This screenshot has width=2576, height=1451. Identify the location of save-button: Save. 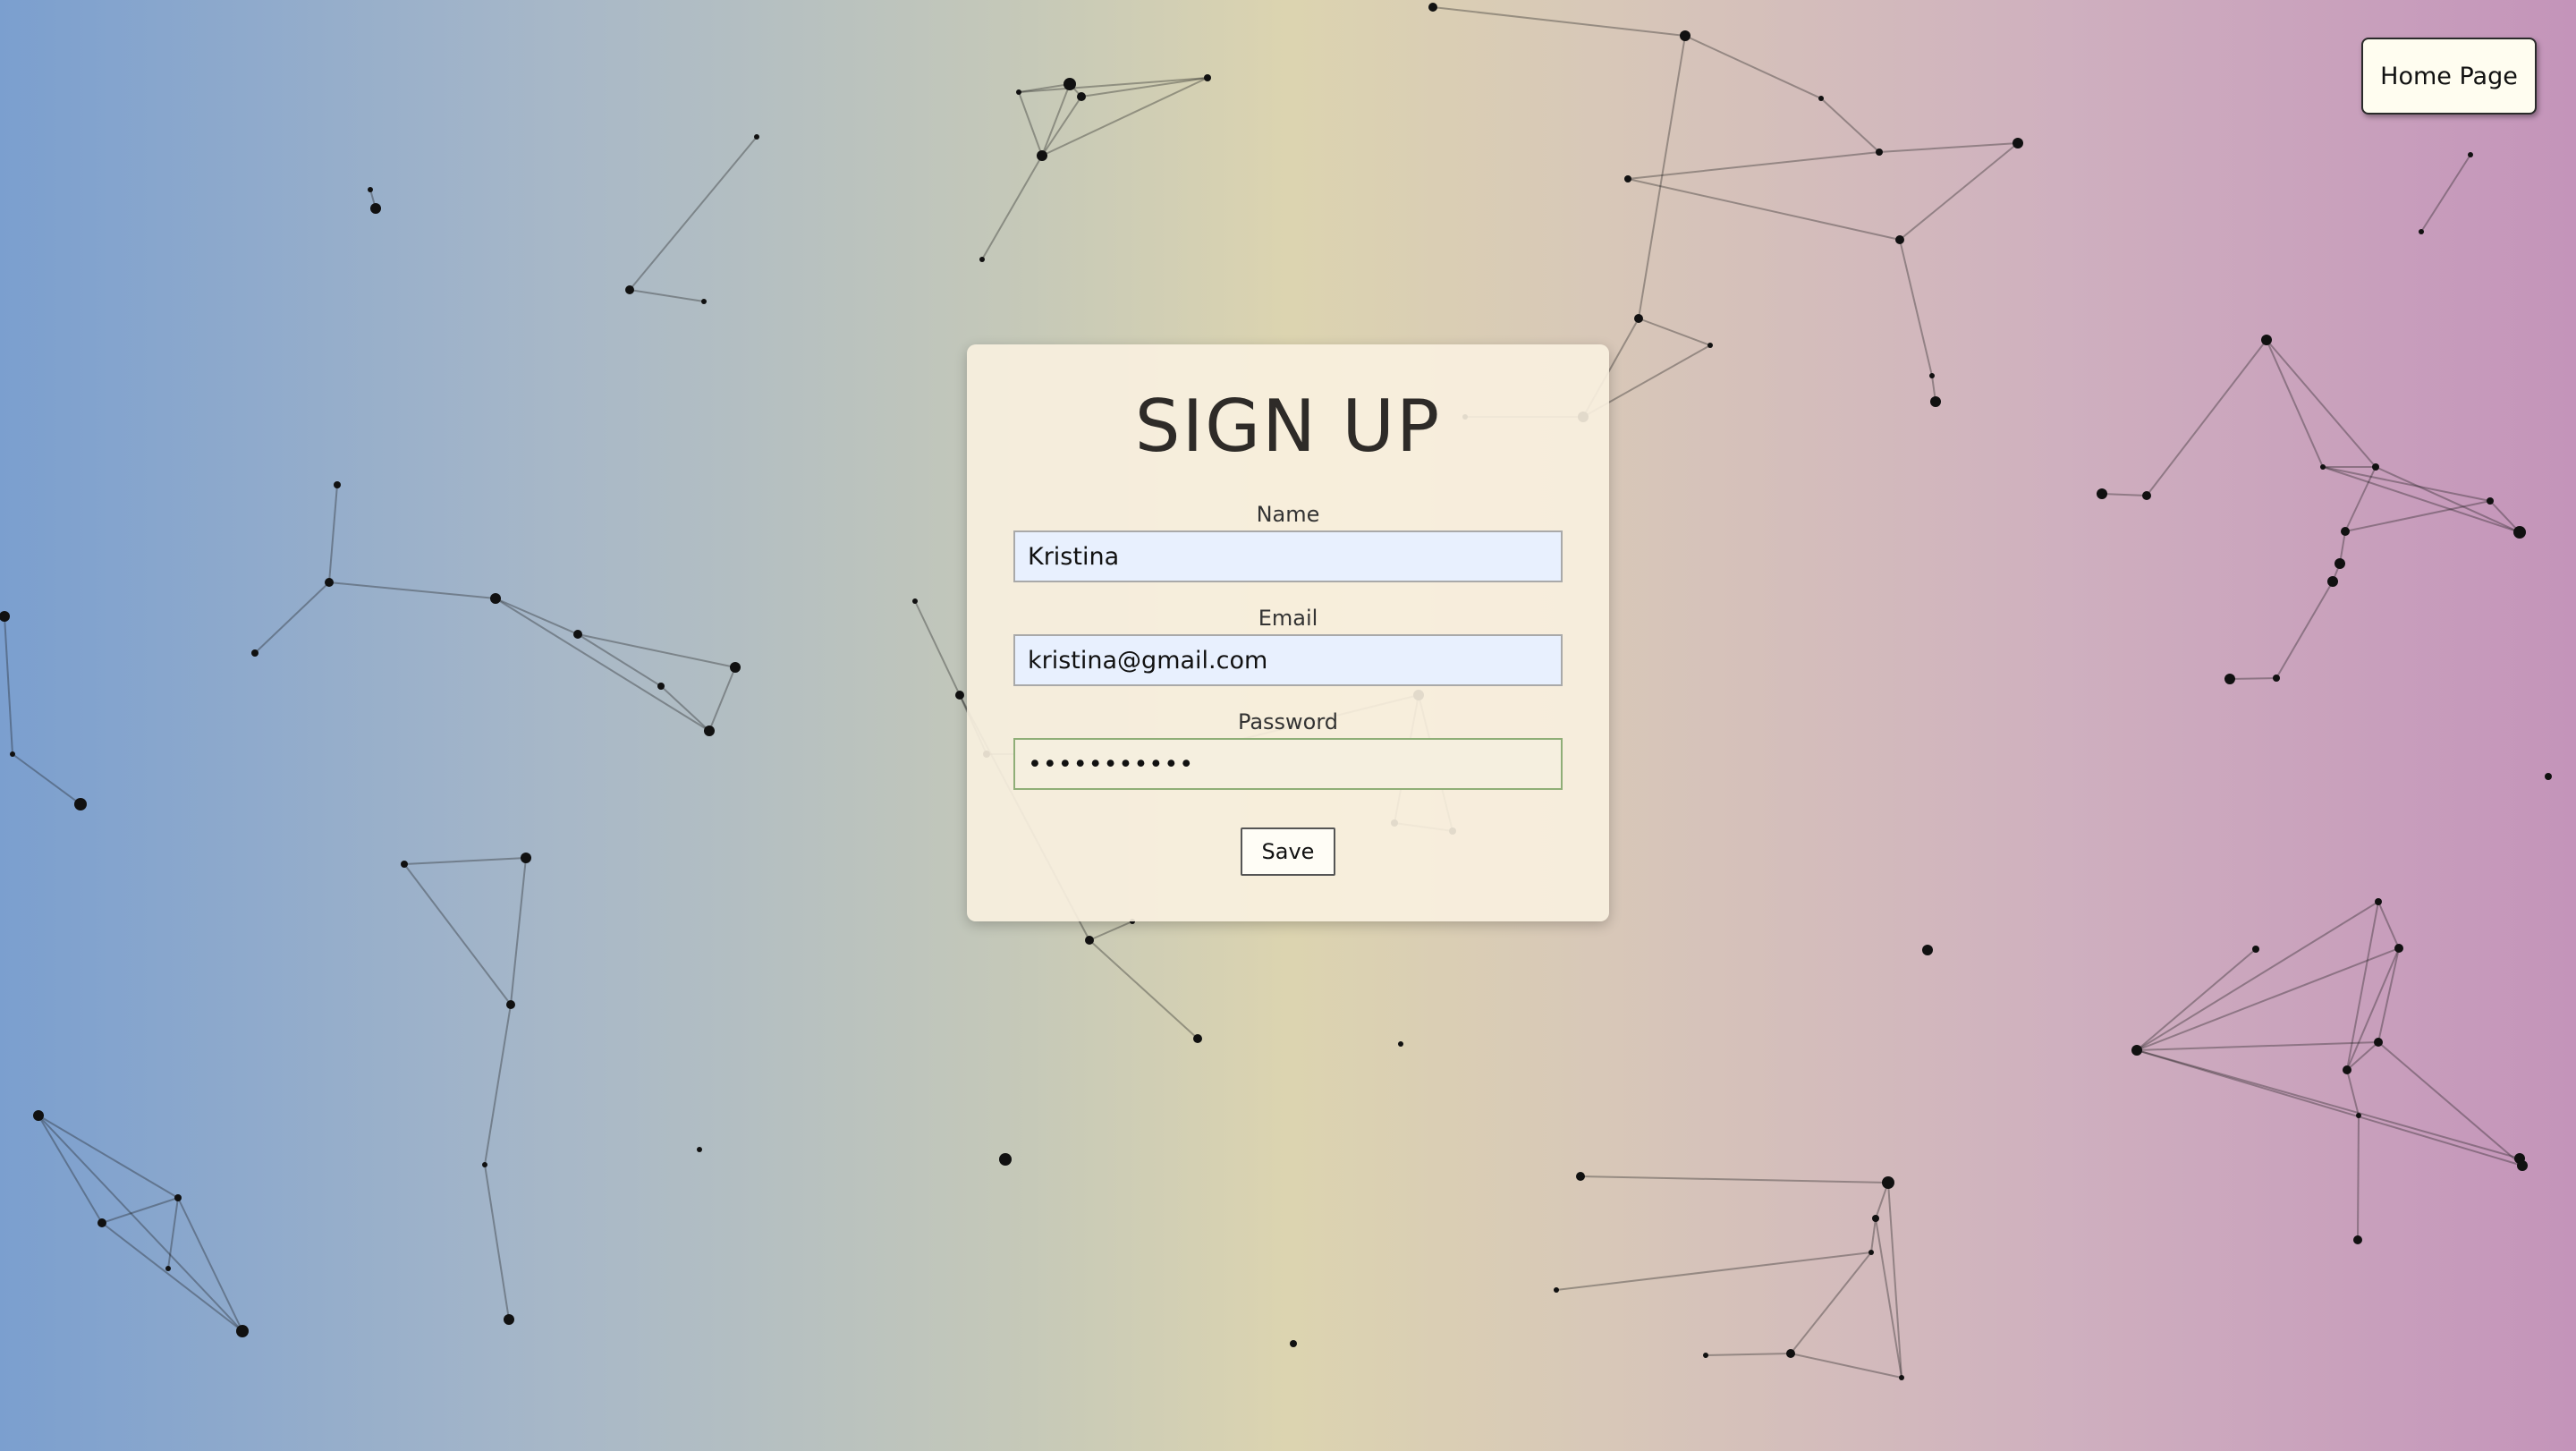
(1288, 851).